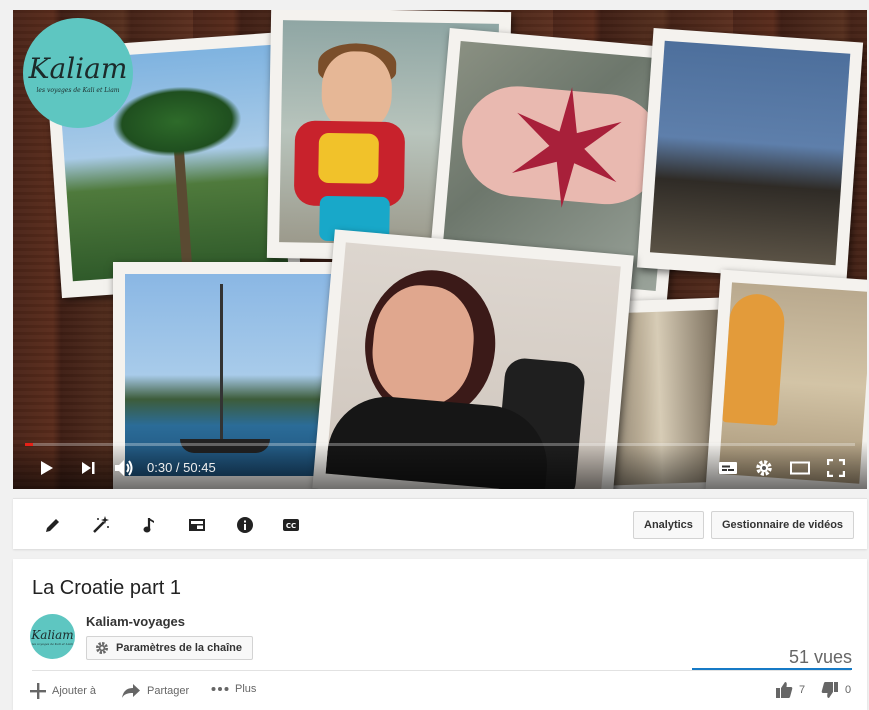 This screenshot has height=710, width=869. I want to click on video-manager-button: Gestionnaire de vidéos, so click(783, 525).